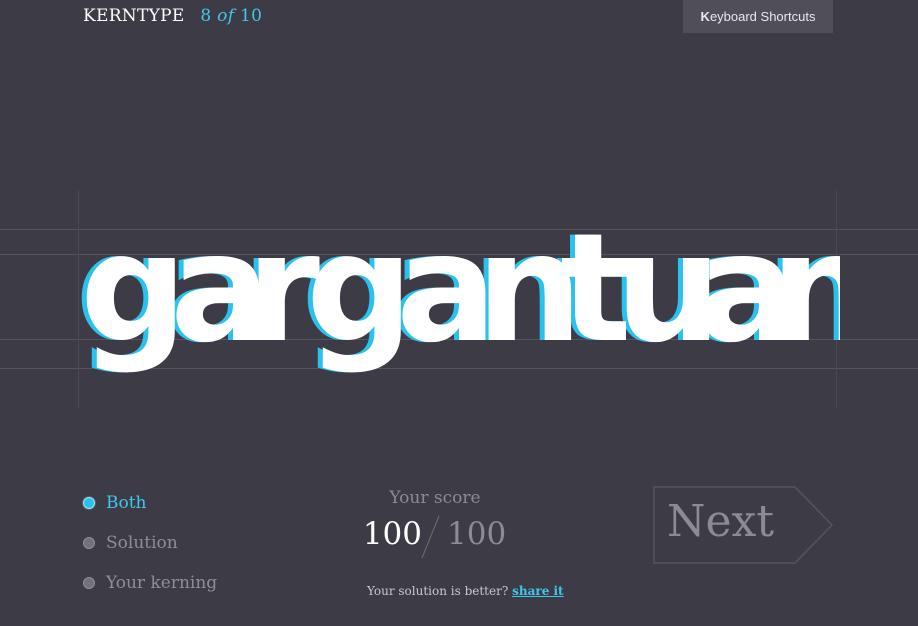 This screenshot has height=626, width=918. I want to click on view-options: Both Solution Your kerning, so click(150, 543).